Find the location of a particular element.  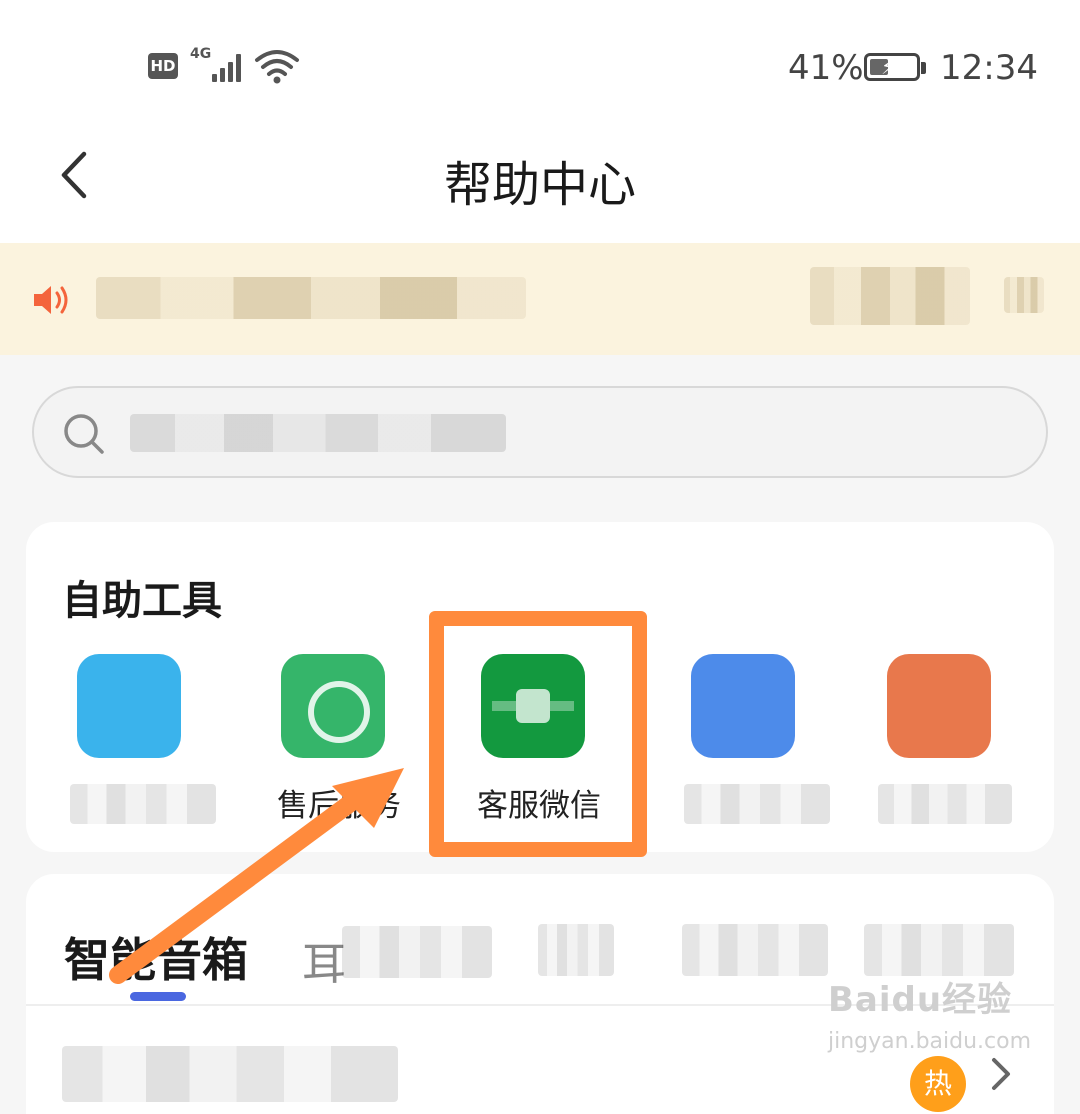

tab-3-redacted is located at coordinates (576, 950).